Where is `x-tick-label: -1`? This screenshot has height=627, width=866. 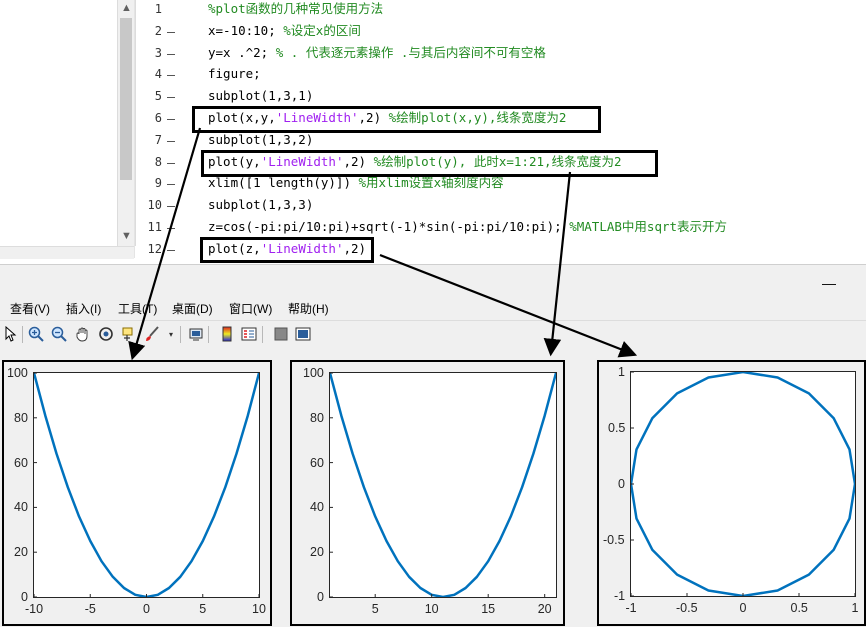 x-tick-label: -1 is located at coordinates (631, 608).